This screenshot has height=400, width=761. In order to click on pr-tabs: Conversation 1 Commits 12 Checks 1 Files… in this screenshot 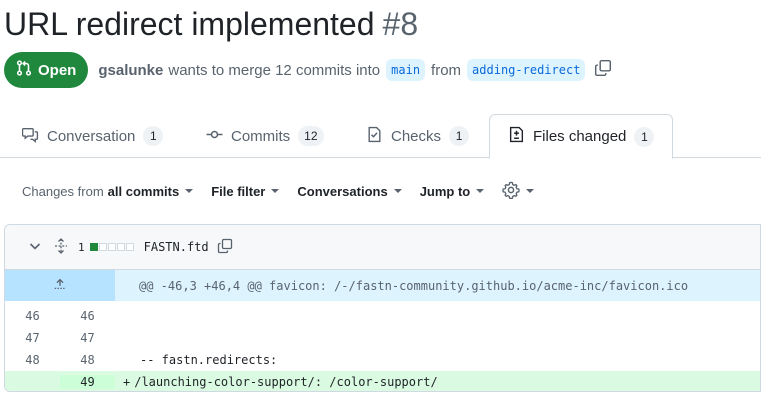, I will do `click(380, 136)`.